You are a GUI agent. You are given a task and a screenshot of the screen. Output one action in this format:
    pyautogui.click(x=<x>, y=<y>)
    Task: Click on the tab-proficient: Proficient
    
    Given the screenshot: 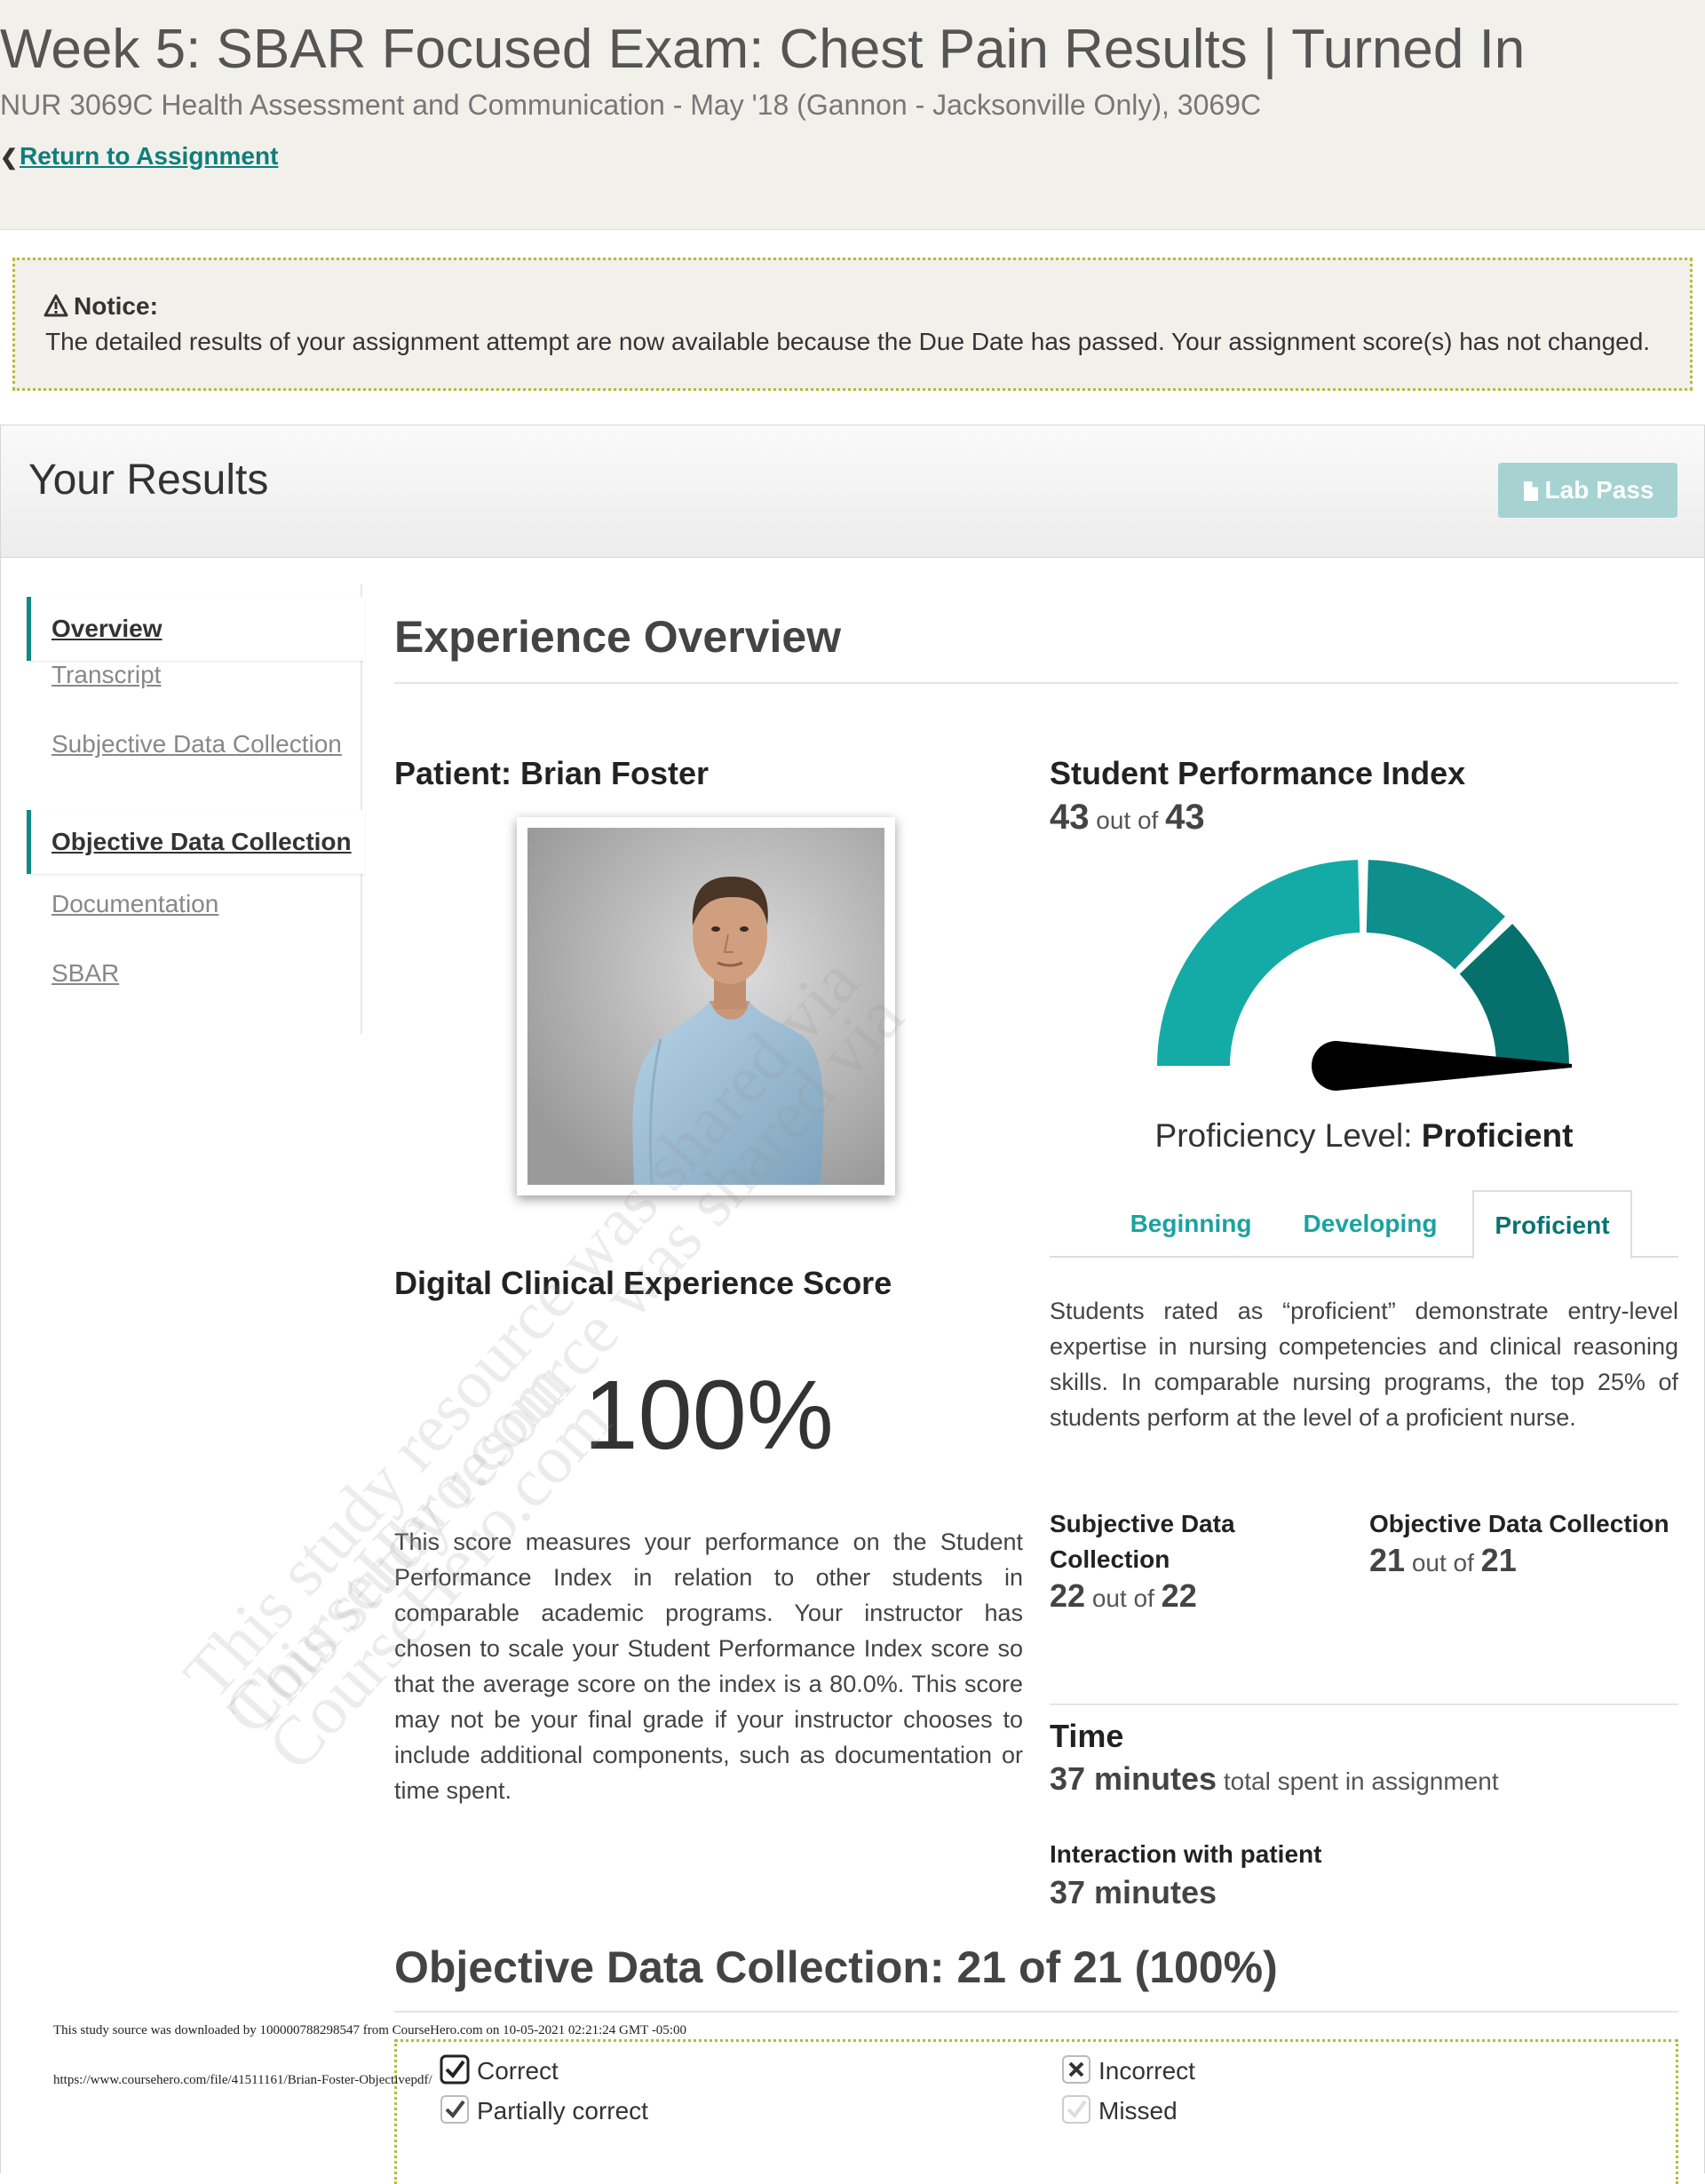 What is the action you would take?
    pyautogui.click(x=1552, y=1224)
    